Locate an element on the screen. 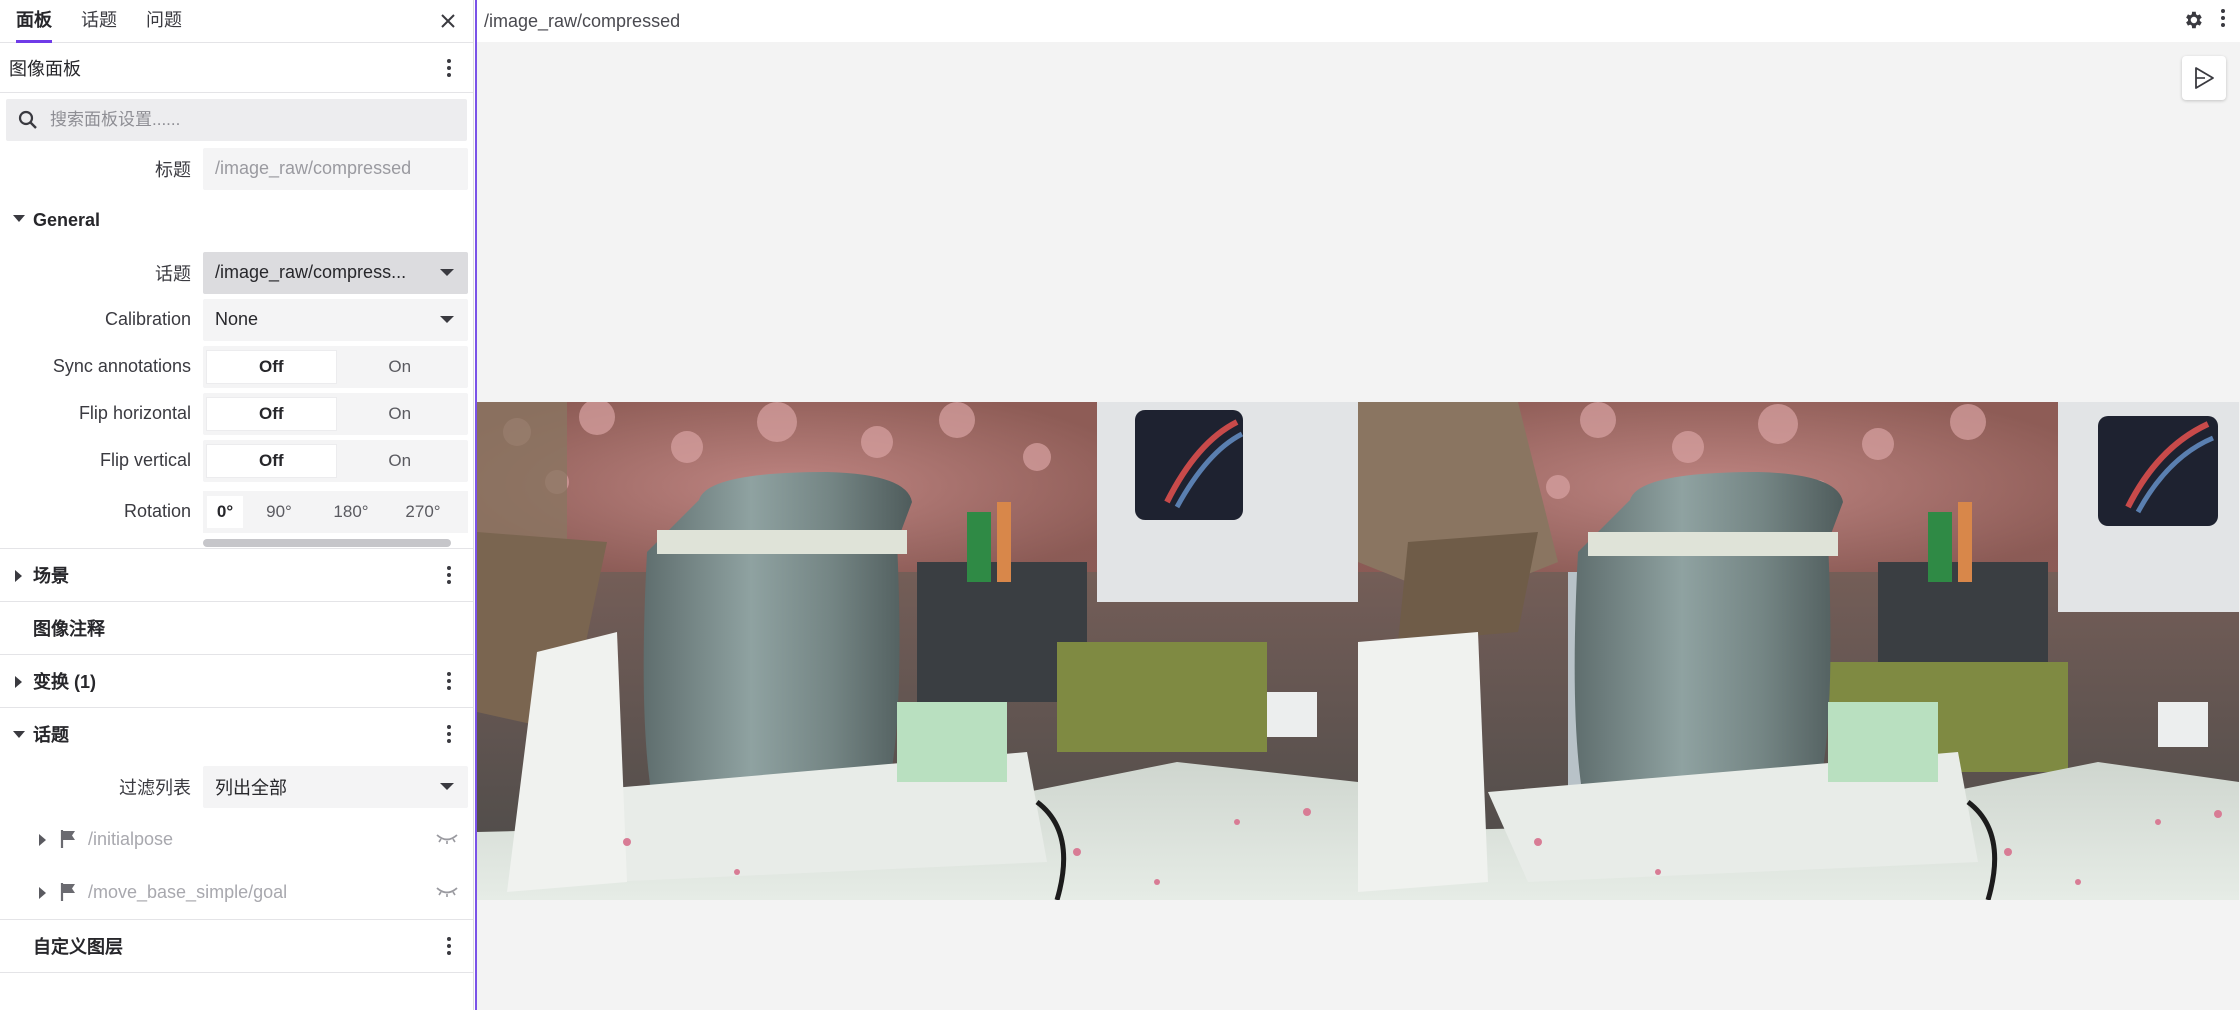 This screenshot has width=2240, height=1010. topic-item: /initialpose is located at coordinates (236, 839).